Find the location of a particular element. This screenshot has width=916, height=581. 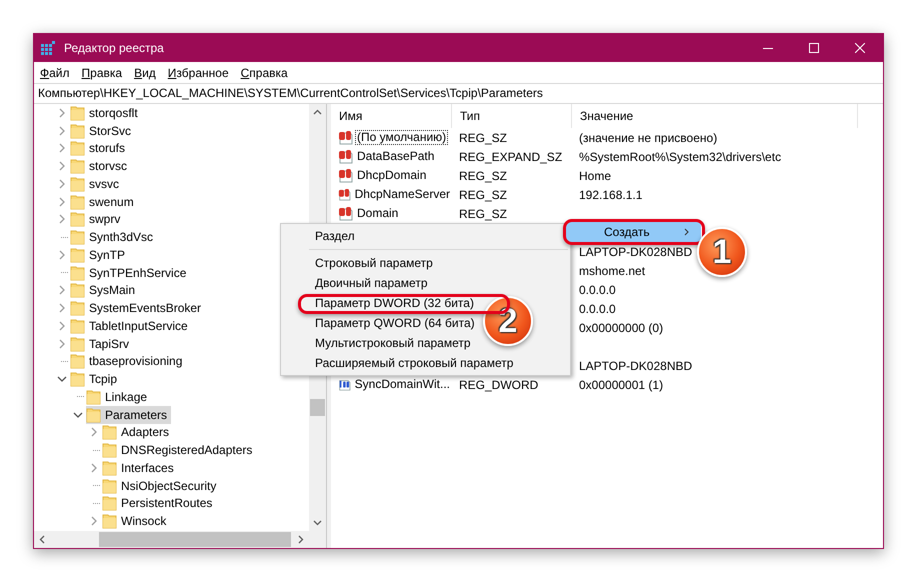

value-data: %SystemRoot%\System32\drivers\etc is located at coordinates (680, 157).